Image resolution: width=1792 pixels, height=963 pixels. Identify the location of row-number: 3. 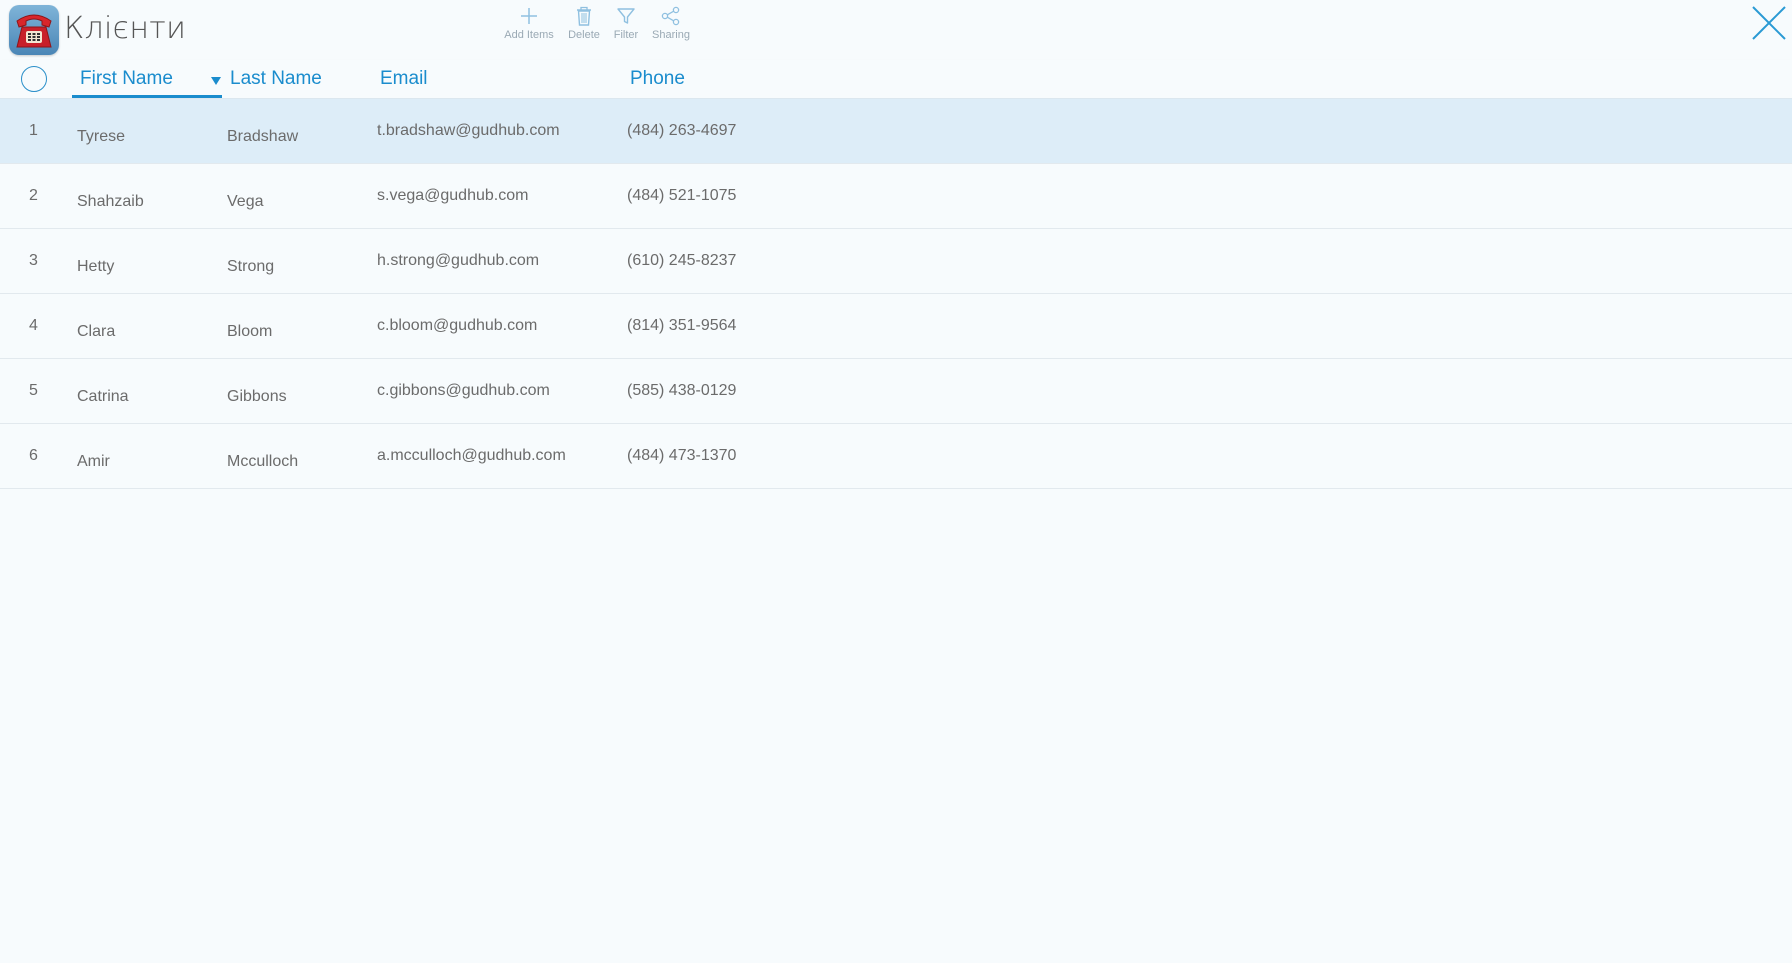
(33, 260).